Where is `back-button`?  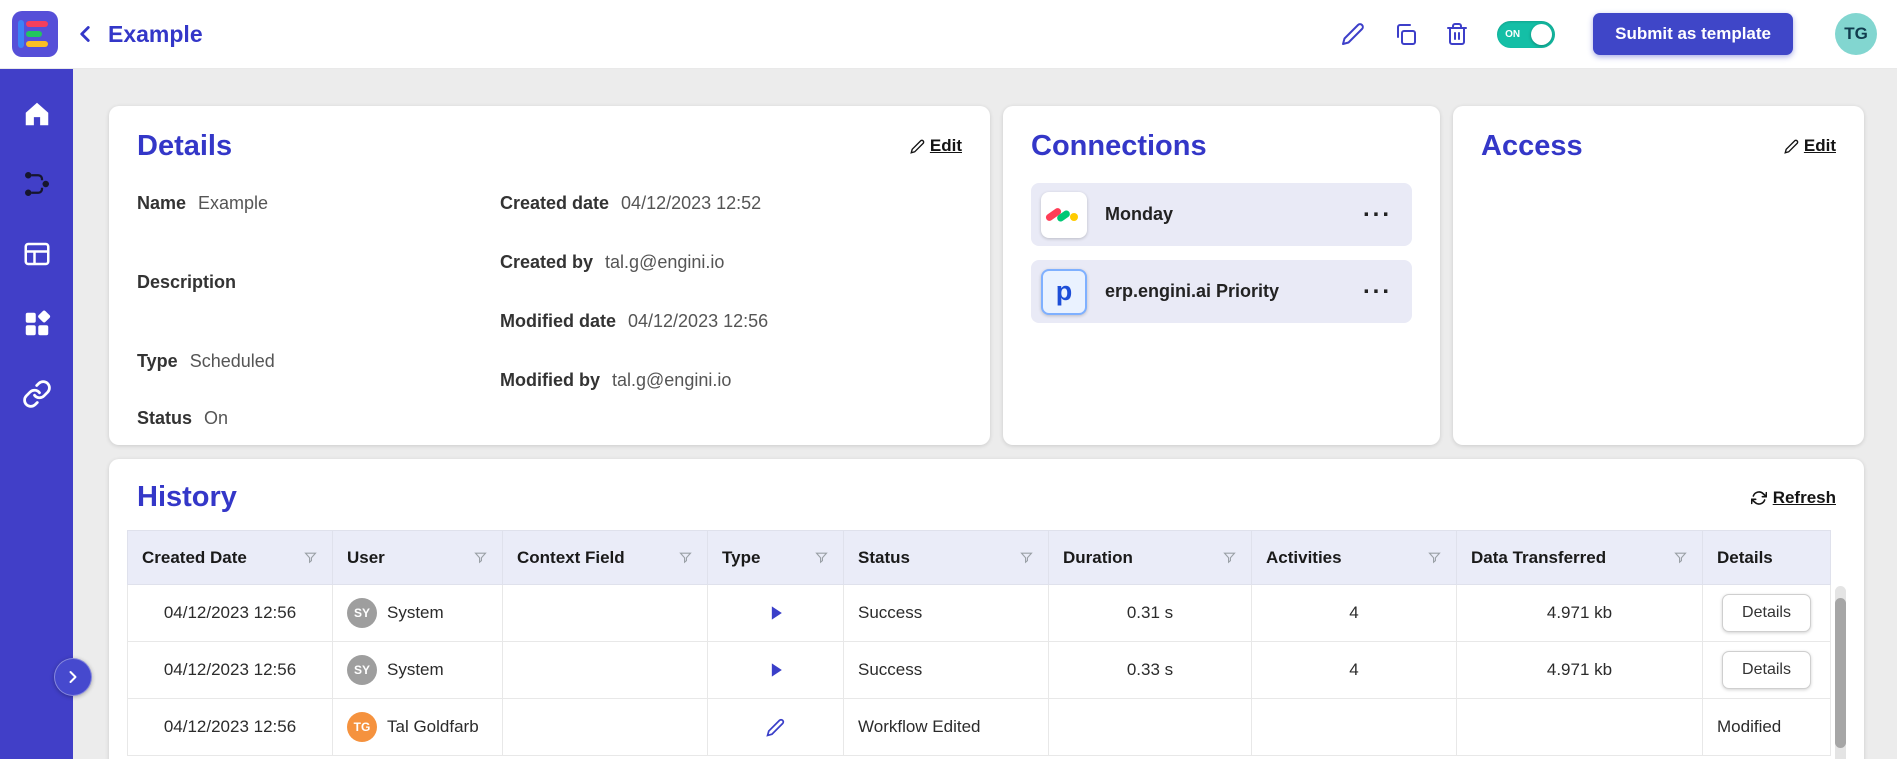
back-button is located at coordinates (85, 34).